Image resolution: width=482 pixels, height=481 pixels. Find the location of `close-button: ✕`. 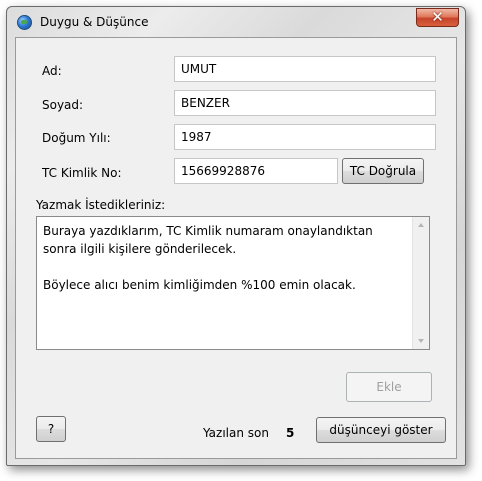

close-button: ✕ is located at coordinates (437, 17).